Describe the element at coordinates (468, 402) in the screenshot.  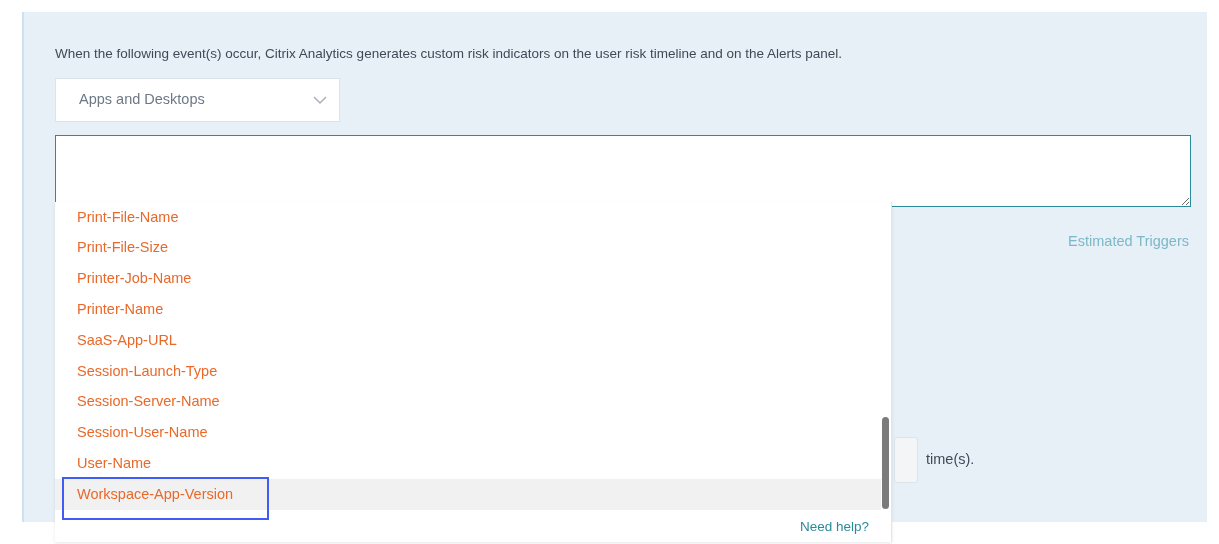
I see `suggestion-item: Session-Server-Name` at that location.